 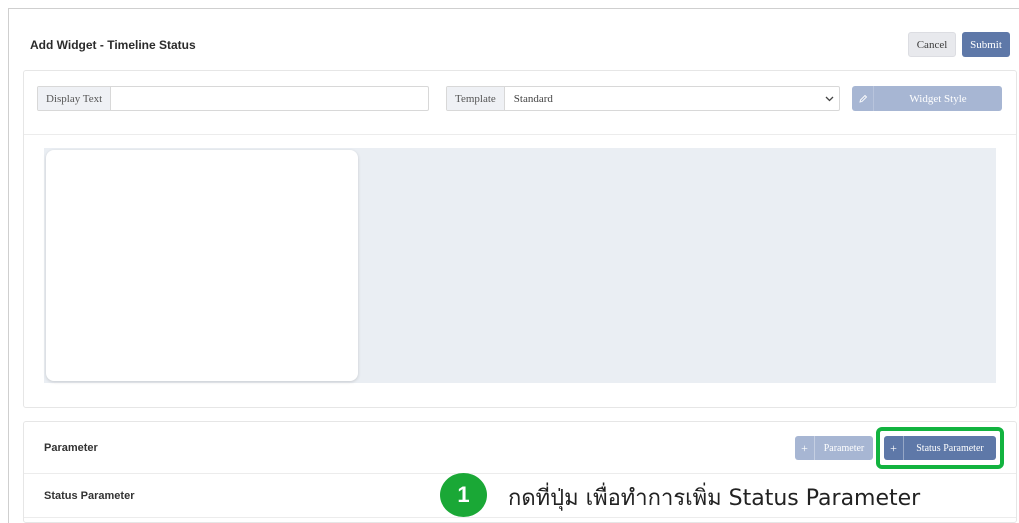 What do you see at coordinates (75, 98) in the screenshot?
I see `display-text-label: Display Text` at bounding box center [75, 98].